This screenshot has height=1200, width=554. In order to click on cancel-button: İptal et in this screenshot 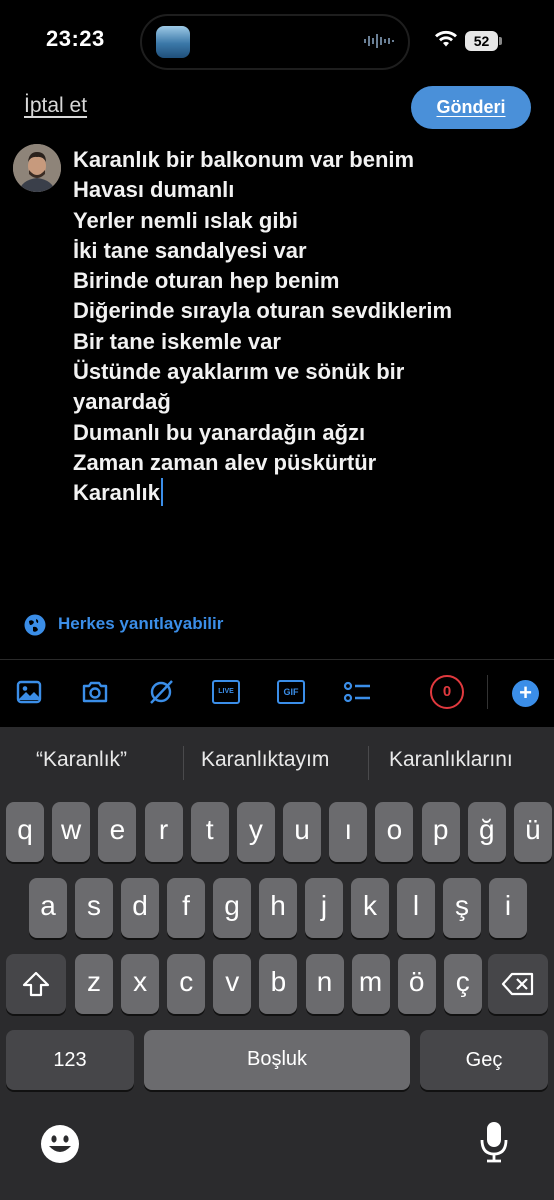, I will do `click(55, 106)`.